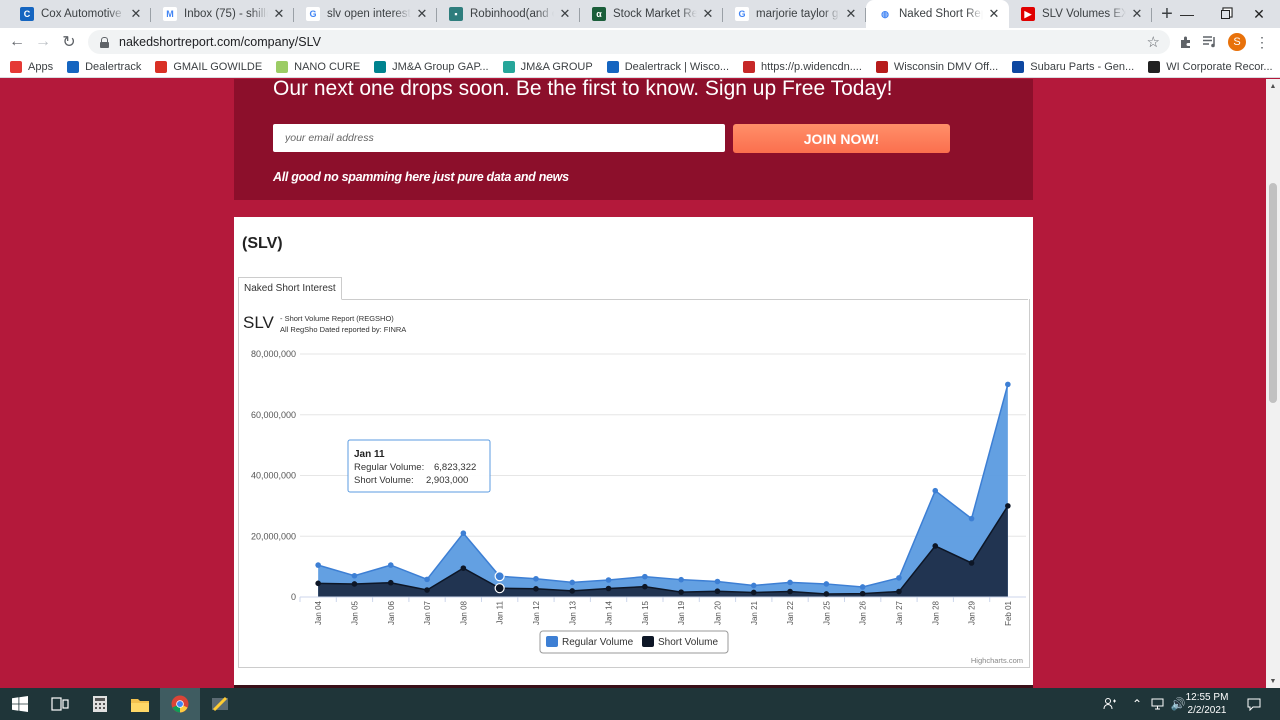 The width and height of the screenshot is (1280, 720). Describe the element at coordinates (1273, 86) in the screenshot. I see `scroll-up-icon: ▲` at that location.